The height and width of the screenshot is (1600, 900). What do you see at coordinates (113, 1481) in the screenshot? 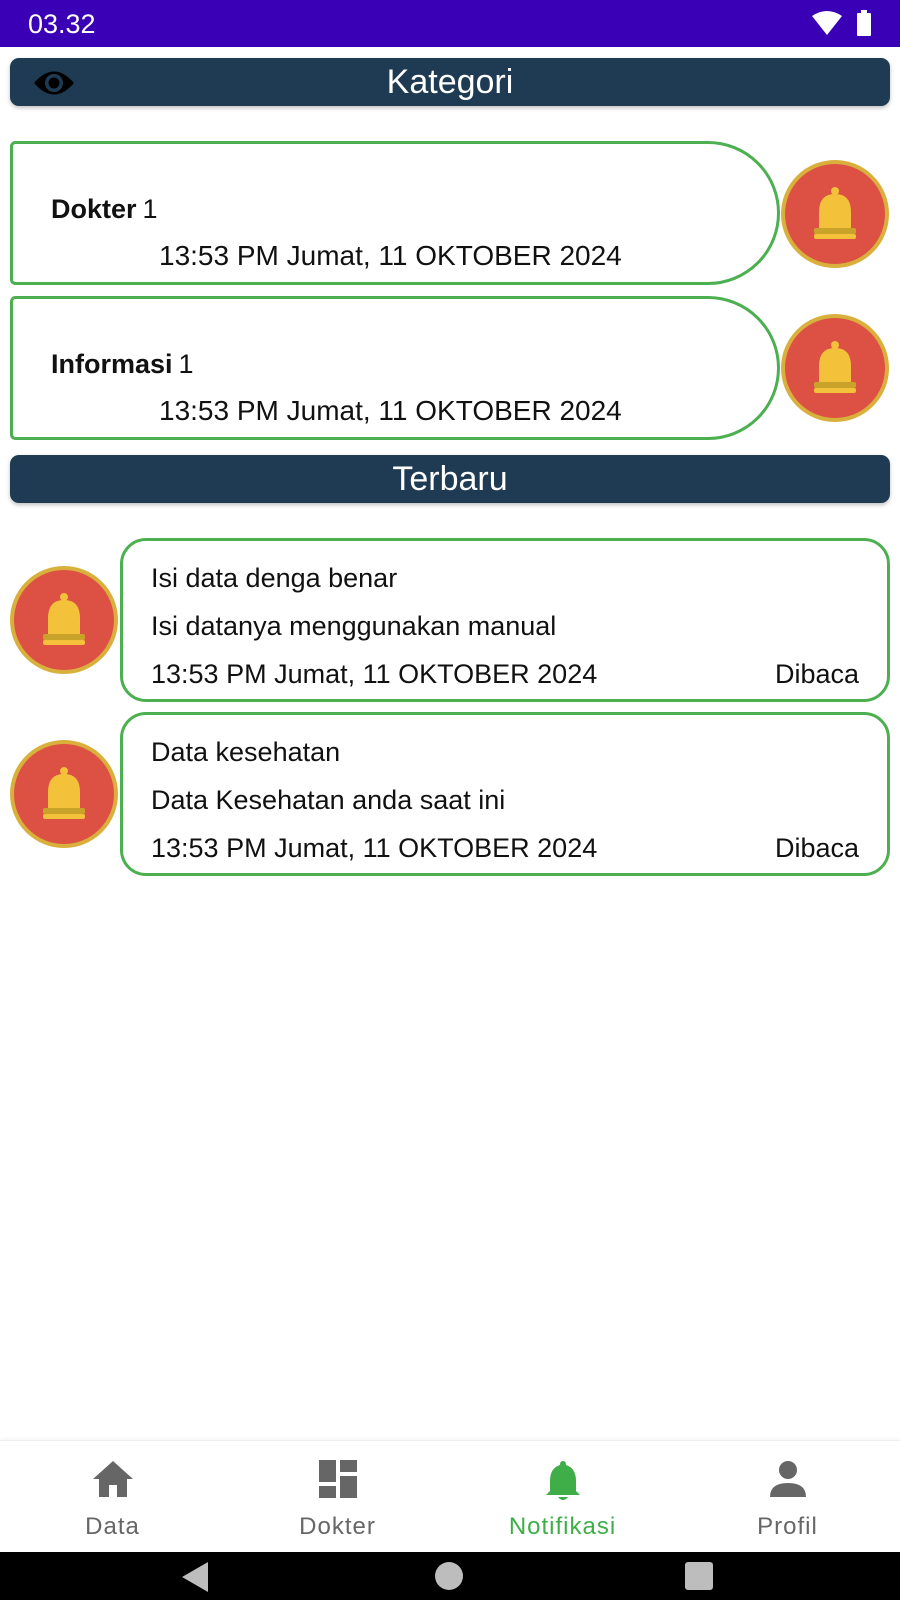
I see `home-icon` at bounding box center [113, 1481].